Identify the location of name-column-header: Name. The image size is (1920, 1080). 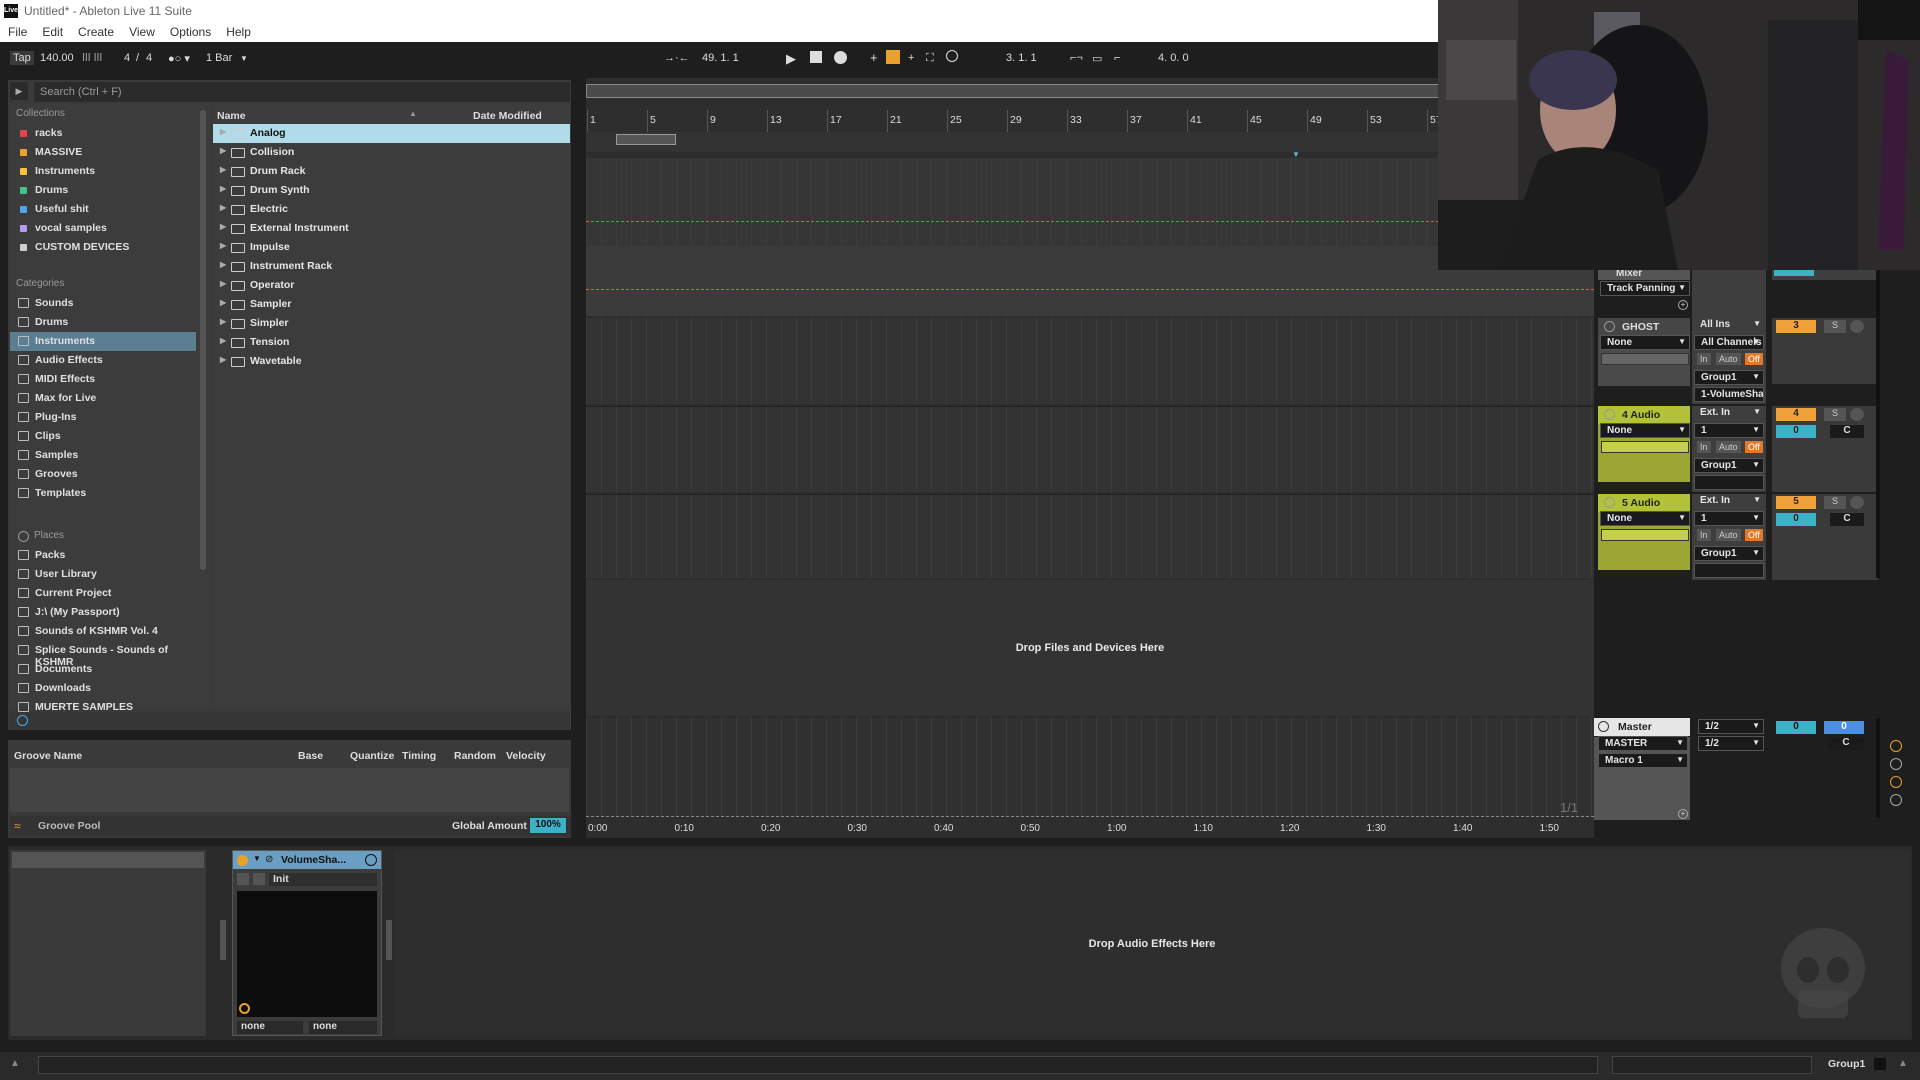
(231, 116).